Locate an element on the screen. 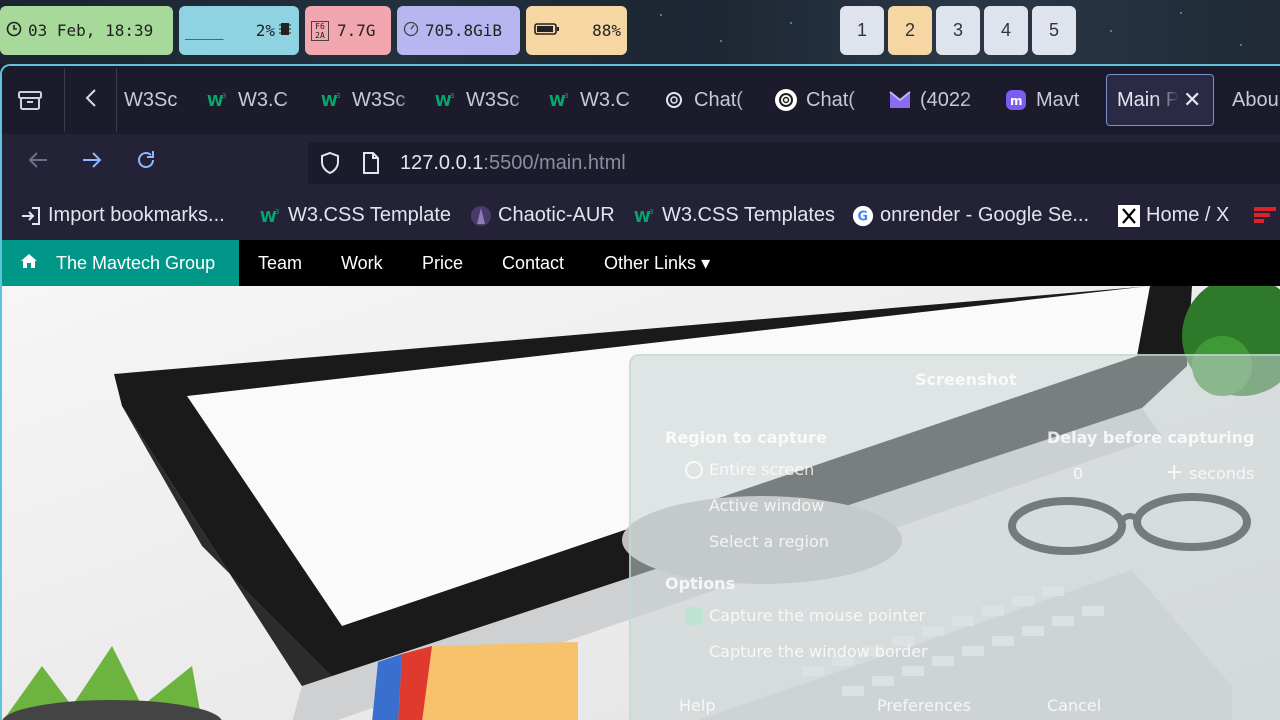 This screenshot has height=720, width=1280. active-window-option: Active window is located at coordinates (766, 505).